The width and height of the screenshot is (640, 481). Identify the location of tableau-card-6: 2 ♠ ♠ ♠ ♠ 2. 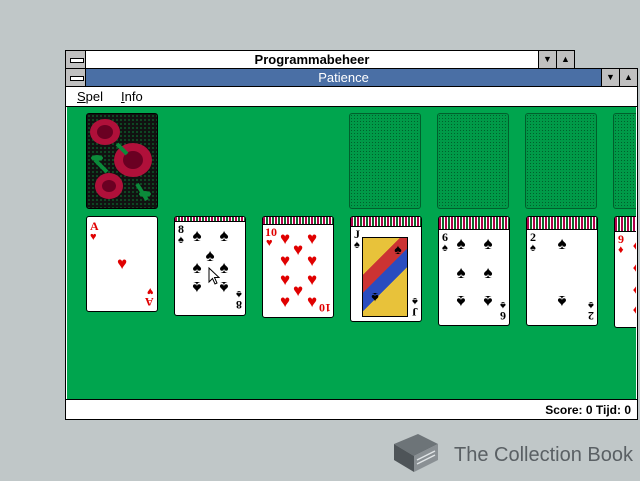
(562, 271).